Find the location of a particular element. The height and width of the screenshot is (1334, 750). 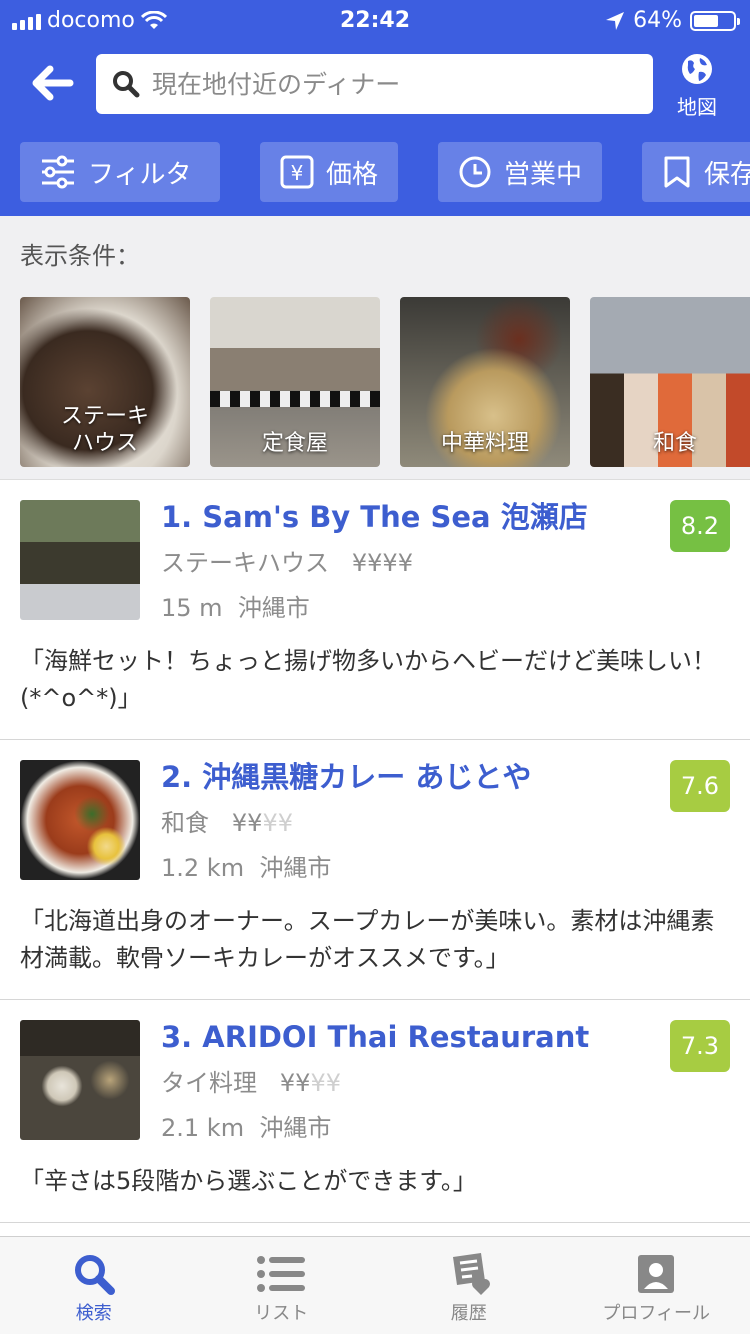

restaurant-category: ステーキハウス is located at coordinates (245, 562).